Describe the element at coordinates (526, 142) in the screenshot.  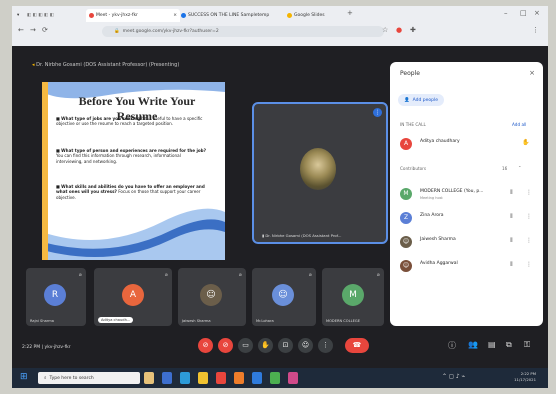
I see `hand-icon: ✋` at that location.